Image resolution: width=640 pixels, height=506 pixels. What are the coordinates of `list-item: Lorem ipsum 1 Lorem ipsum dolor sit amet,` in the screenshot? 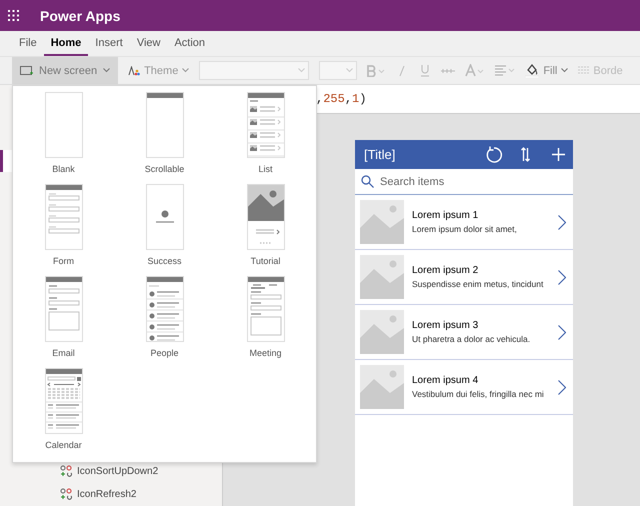 It's located at (464, 222).